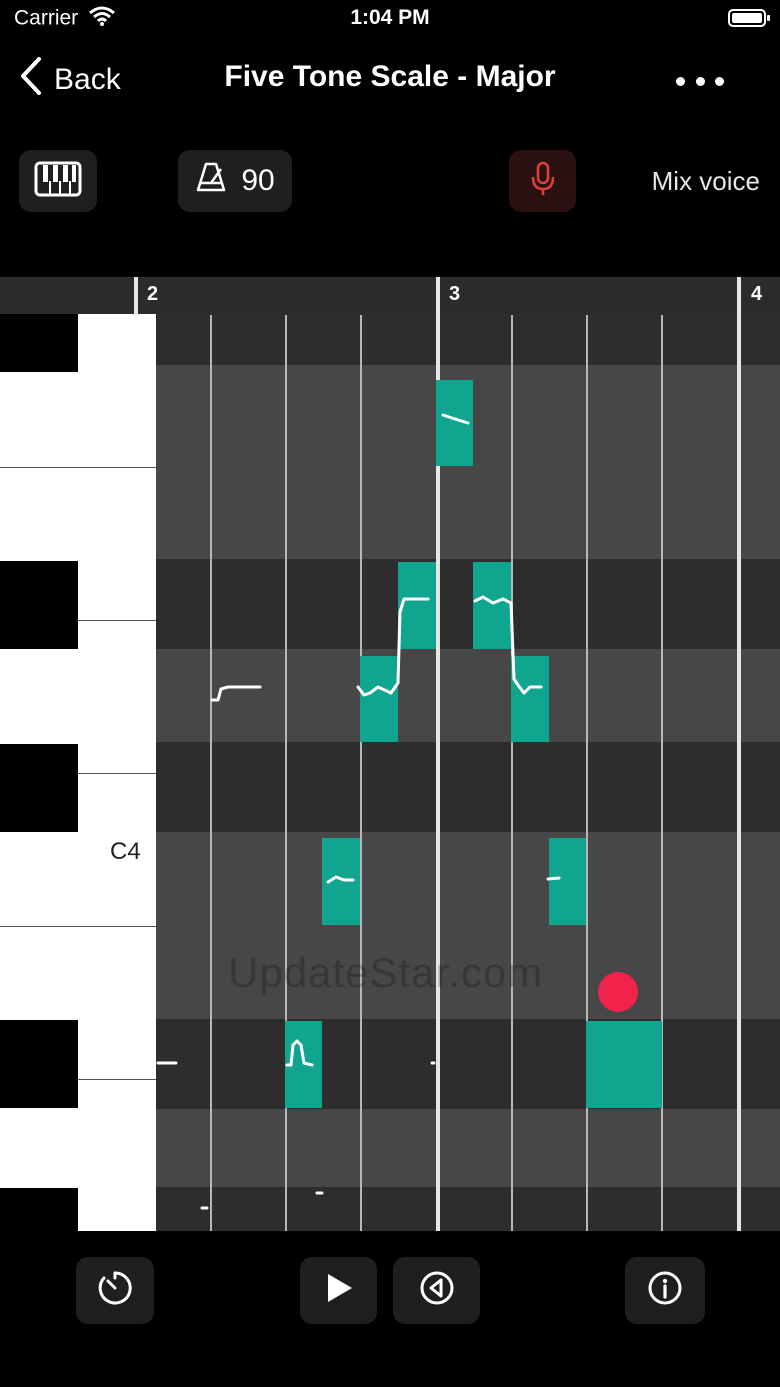 The width and height of the screenshot is (780, 1387). I want to click on record-indicator, so click(618, 992).